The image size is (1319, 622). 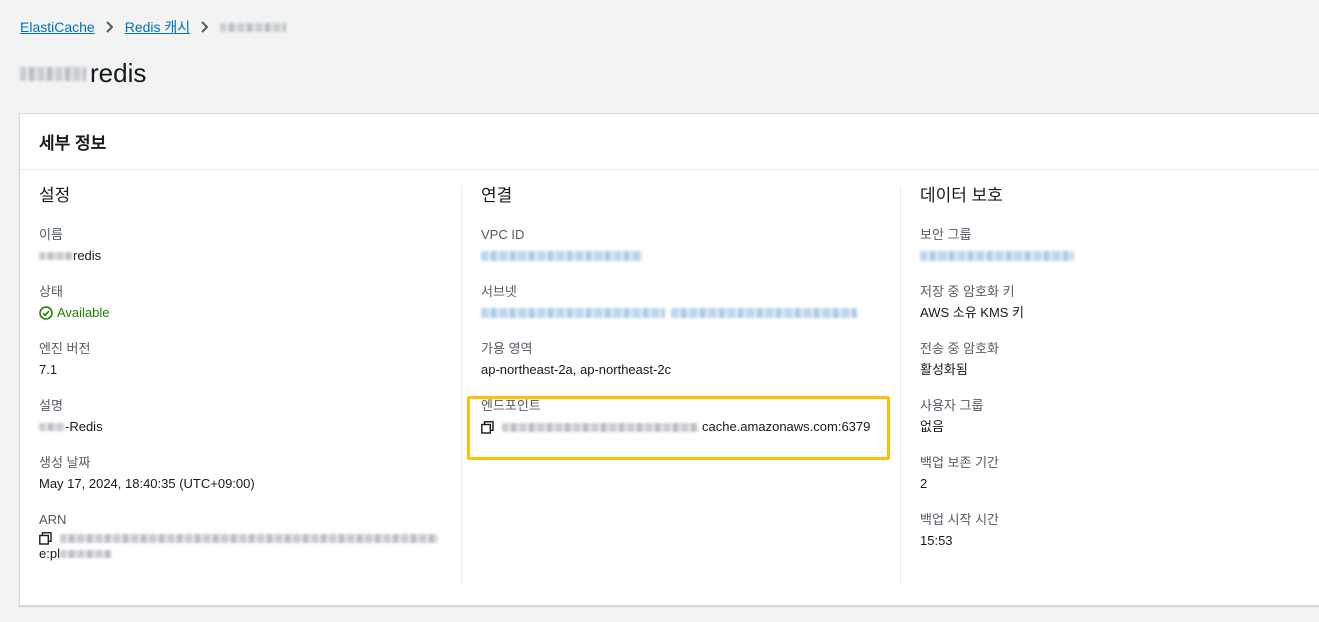 I want to click on created-label: 생성 날짜, so click(x=65, y=462).